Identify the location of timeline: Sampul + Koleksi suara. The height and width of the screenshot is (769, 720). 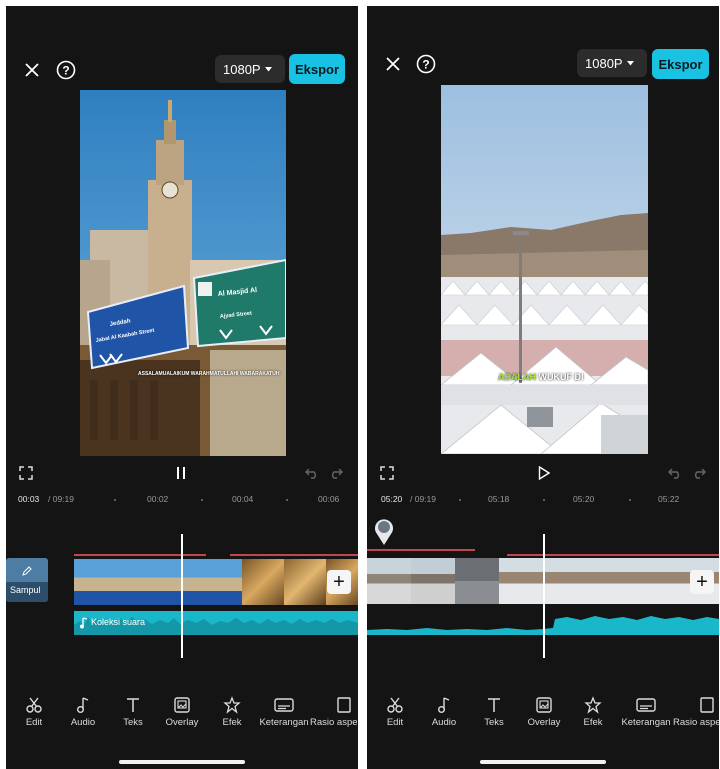
(182, 585).